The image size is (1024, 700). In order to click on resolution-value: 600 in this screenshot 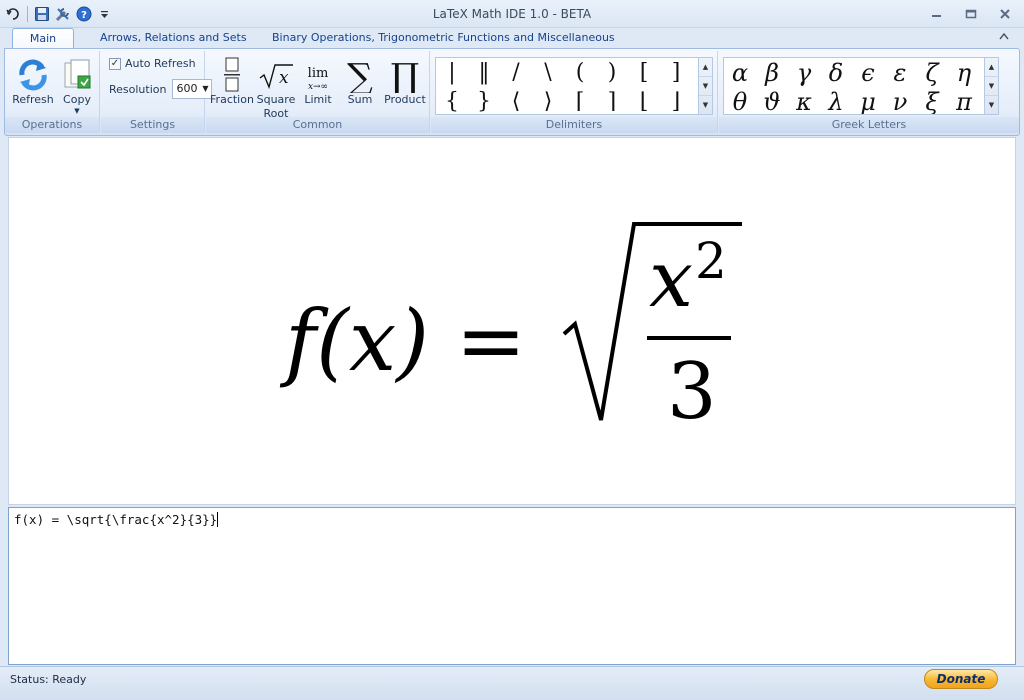, I will do `click(187, 88)`.